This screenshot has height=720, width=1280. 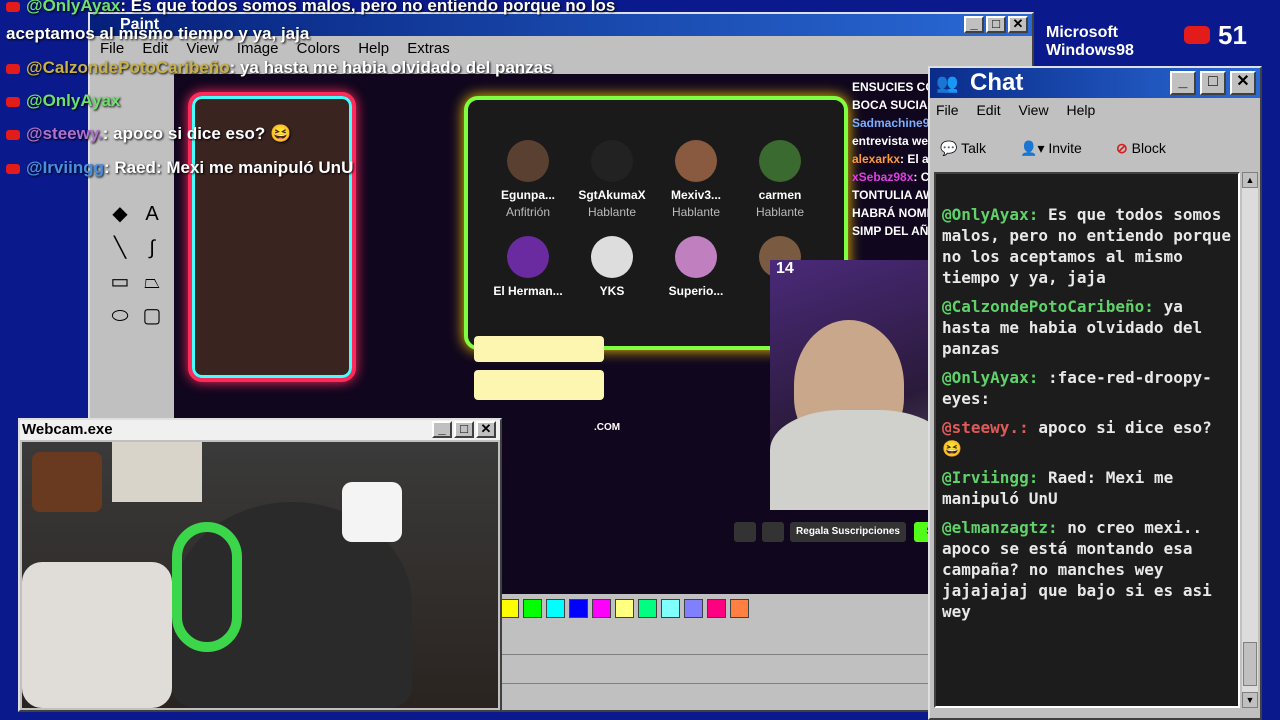 What do you see at coordinates (120, 214) in the screenshot?
I see `fill-icon: ◆` at bounding box center [120, 214].